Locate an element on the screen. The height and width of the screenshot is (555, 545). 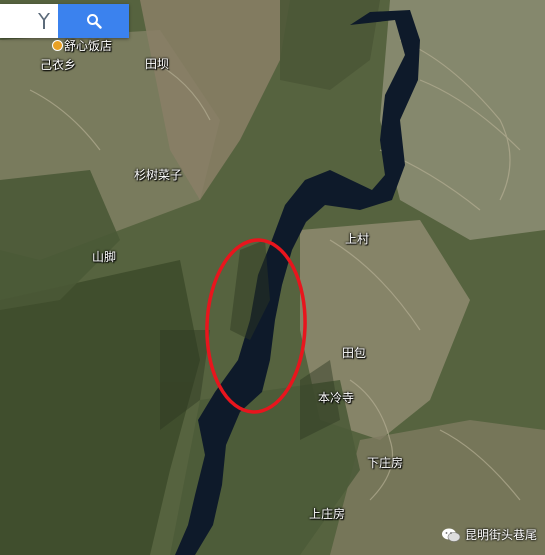
place-label-shanjiao: 山脚 is located at coordinates (104, 257).